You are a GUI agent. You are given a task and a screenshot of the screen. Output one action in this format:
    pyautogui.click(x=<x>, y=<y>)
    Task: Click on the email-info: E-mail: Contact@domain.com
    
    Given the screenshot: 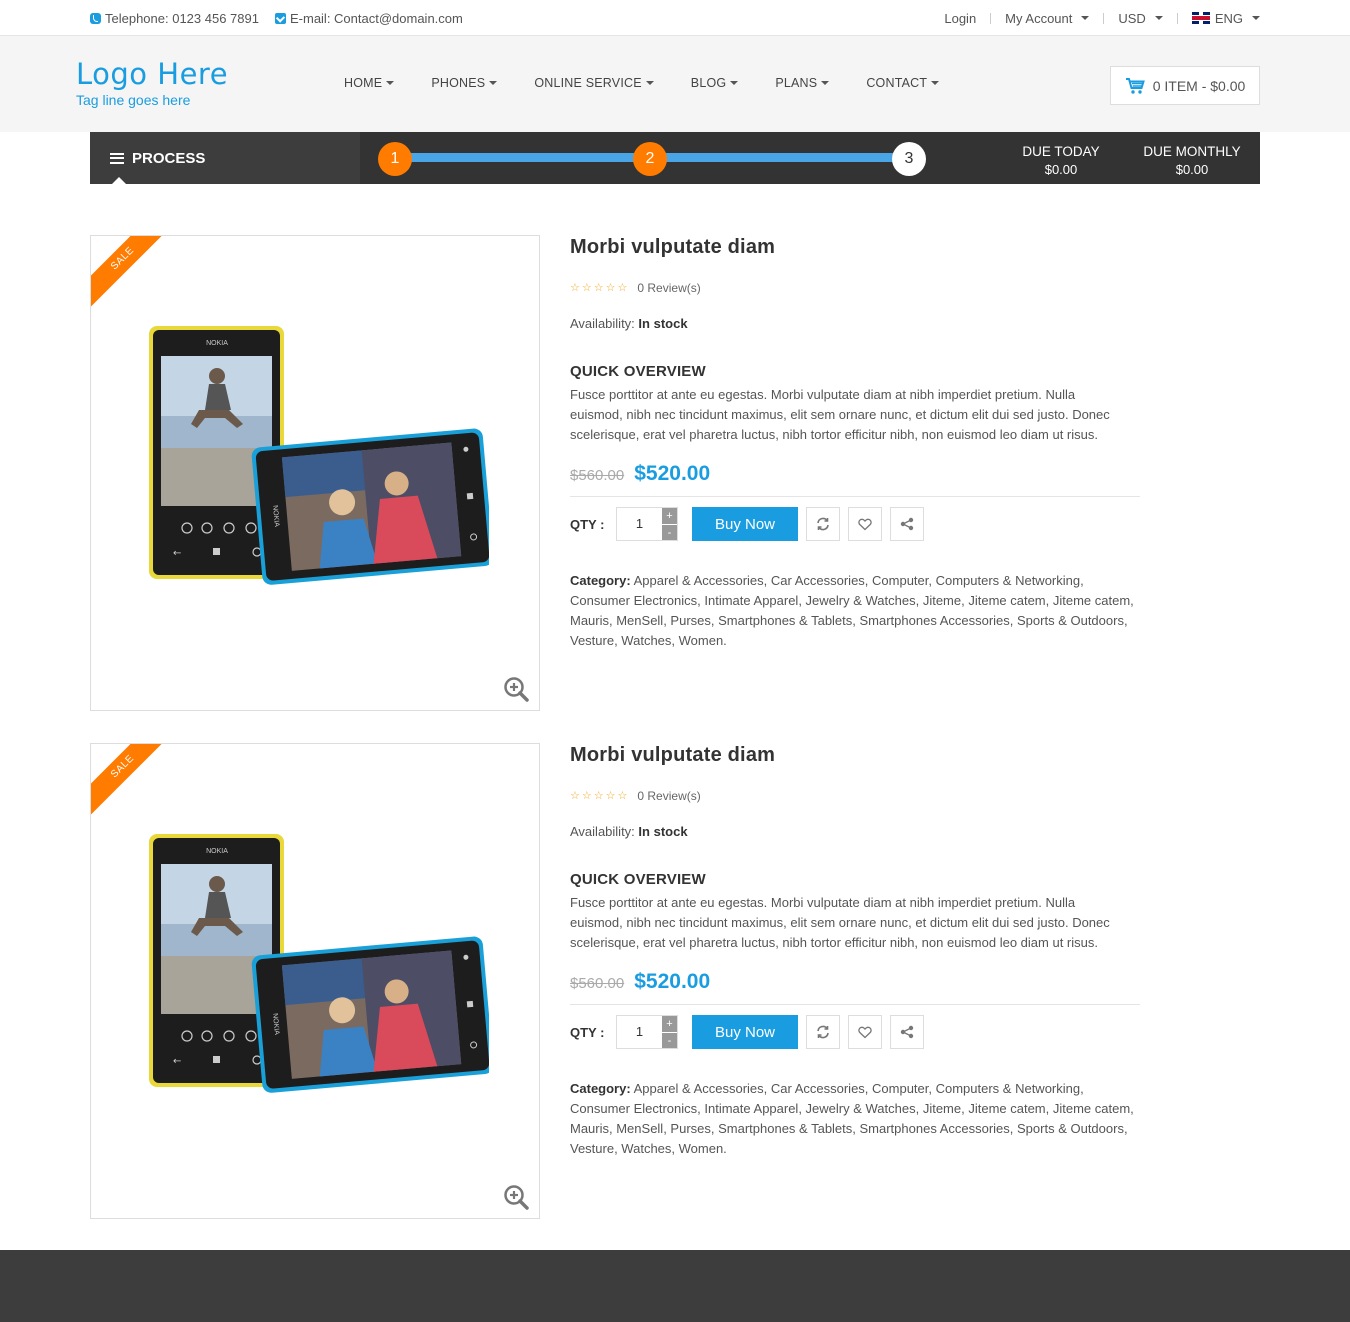 What is the action you would take?
    pyautogui.click(x=368, y=18)
    